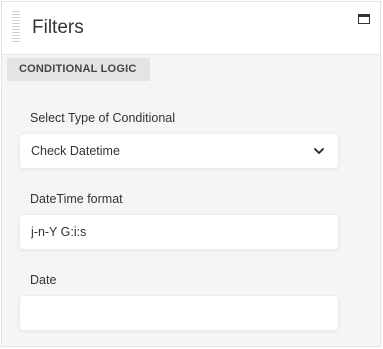 This screenshot has width=383, height=349. What do you see at coordinates (103, 118) in the screenshot?
I see `conditional-type-label: Select Type of Conditional` at bounding box center [103, 118].